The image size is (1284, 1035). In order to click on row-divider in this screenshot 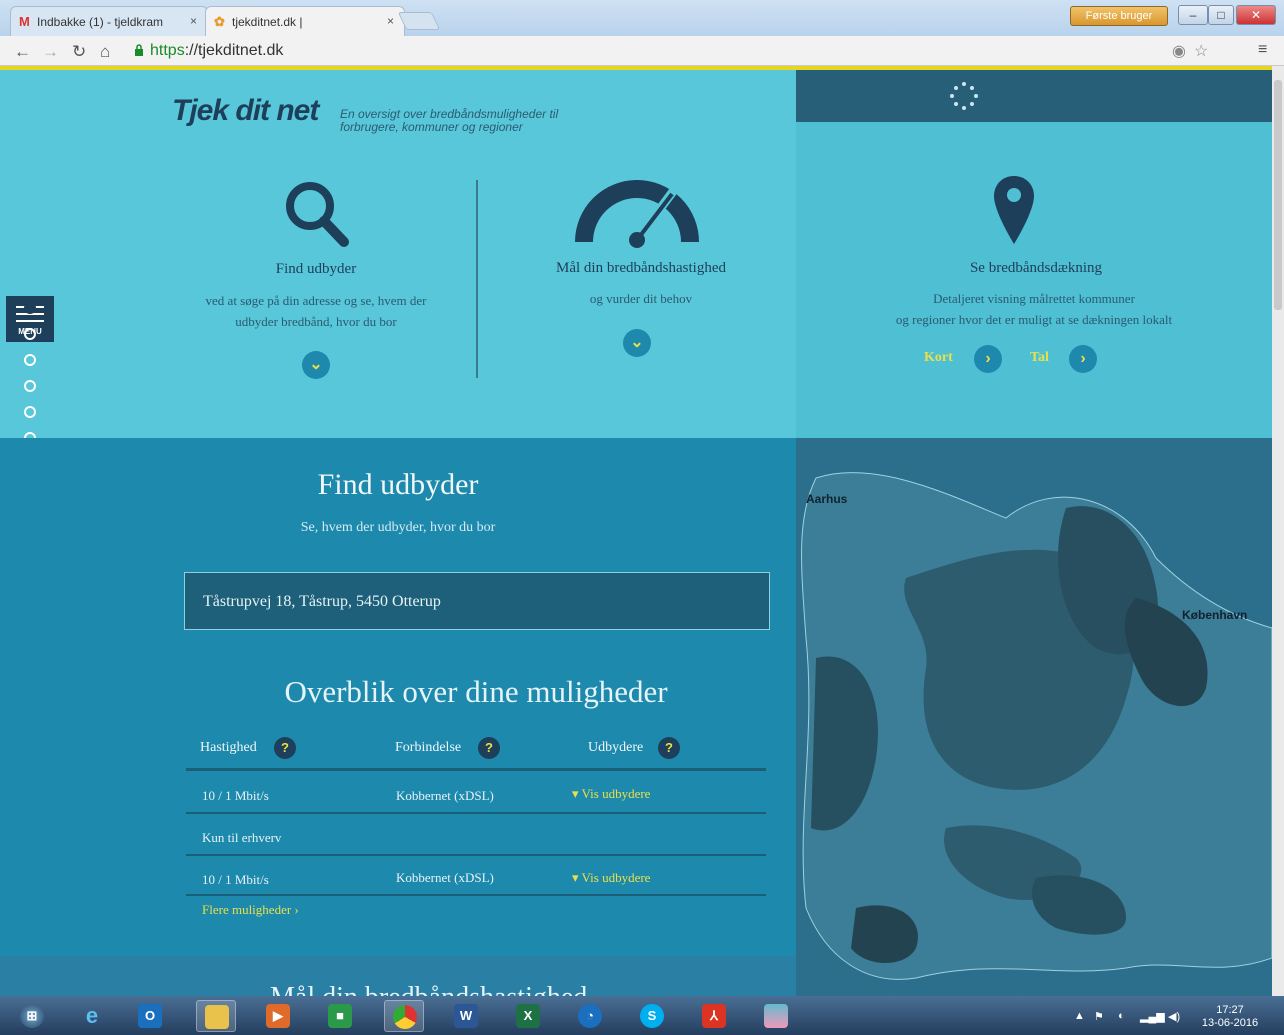, I will do `click(476, 895)`.